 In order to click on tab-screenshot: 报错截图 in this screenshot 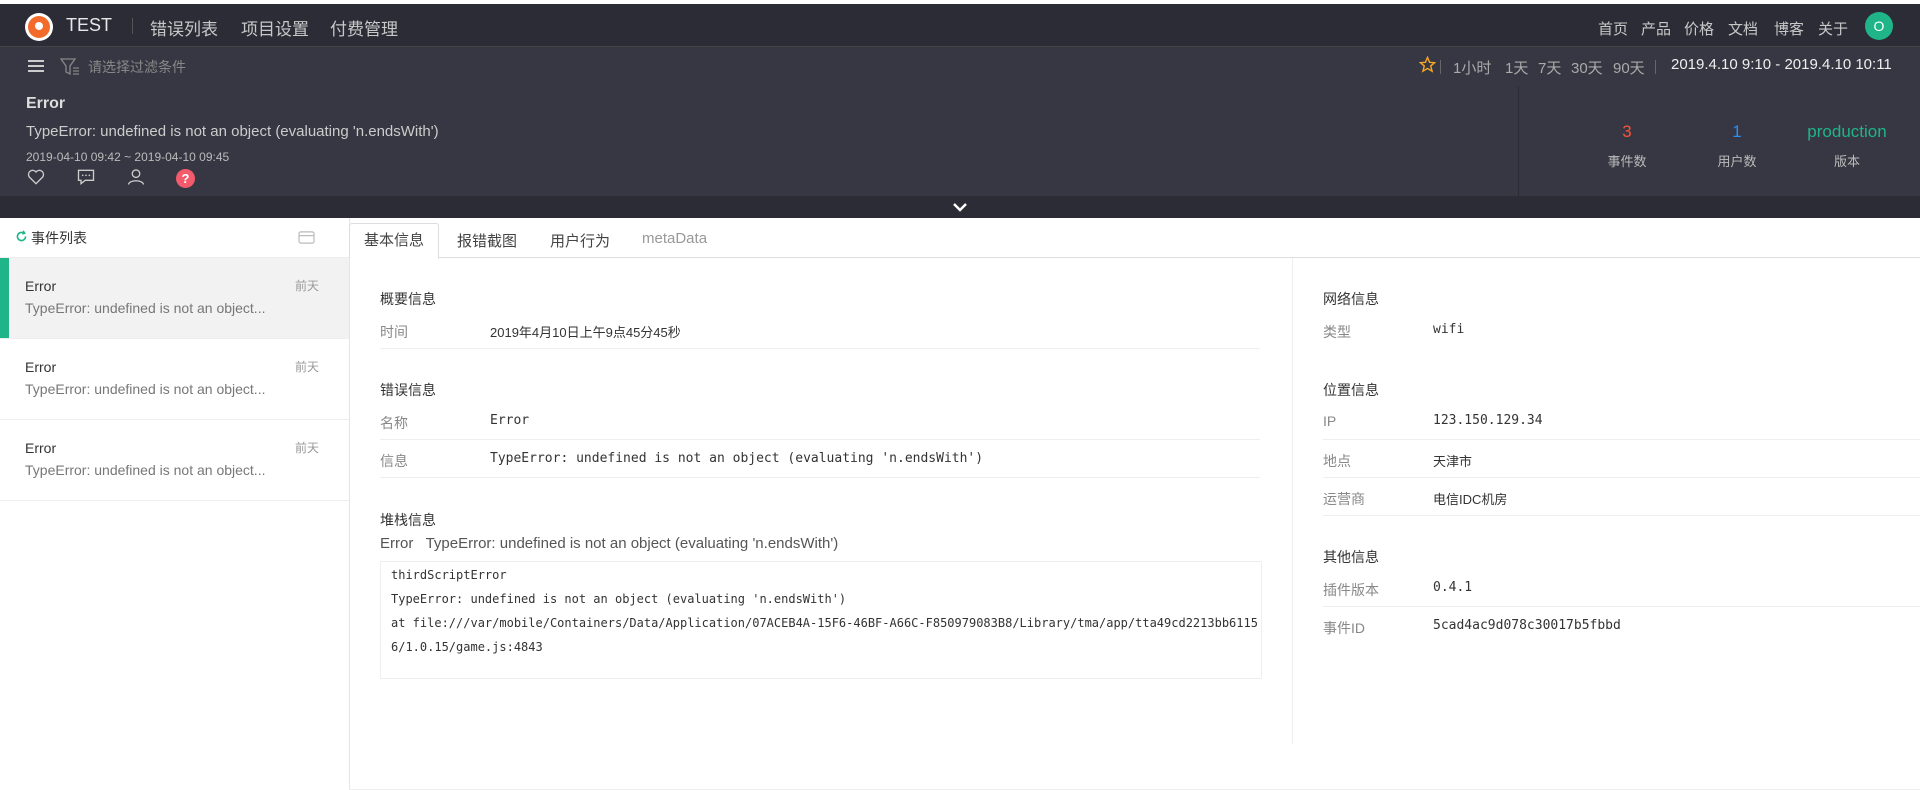, I will do `click(487, 240)`.